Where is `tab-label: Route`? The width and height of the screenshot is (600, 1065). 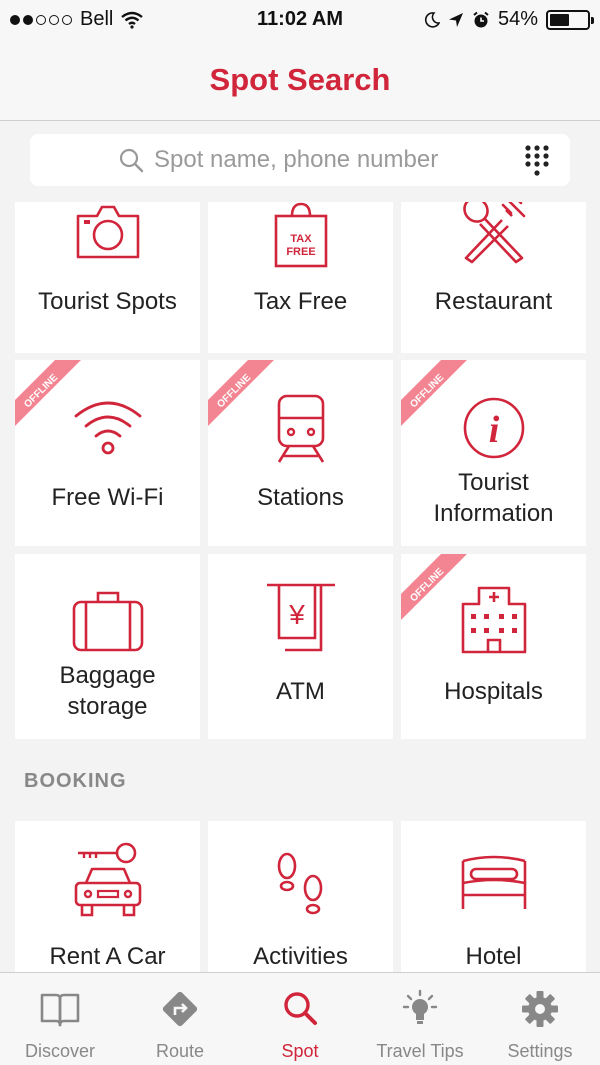 tab-label: Route is located at coordinates (180, 1051).